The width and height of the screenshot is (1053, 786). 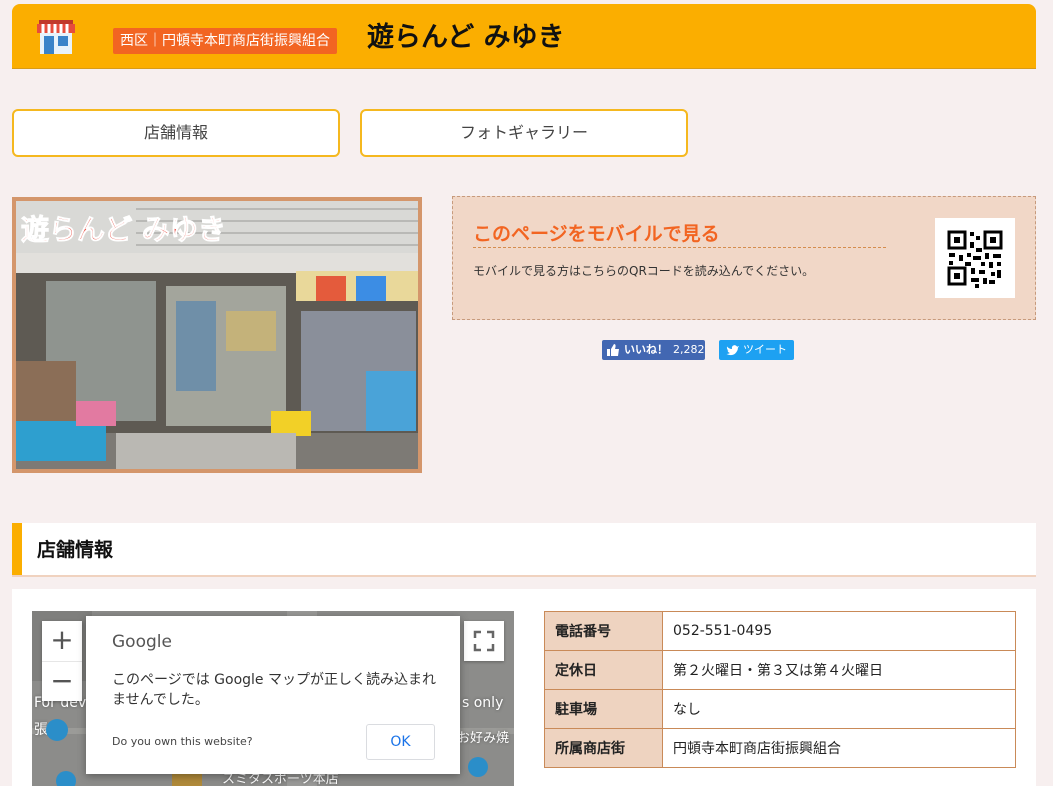 I want to click on map-label: s only, so click(x=483, y=703).